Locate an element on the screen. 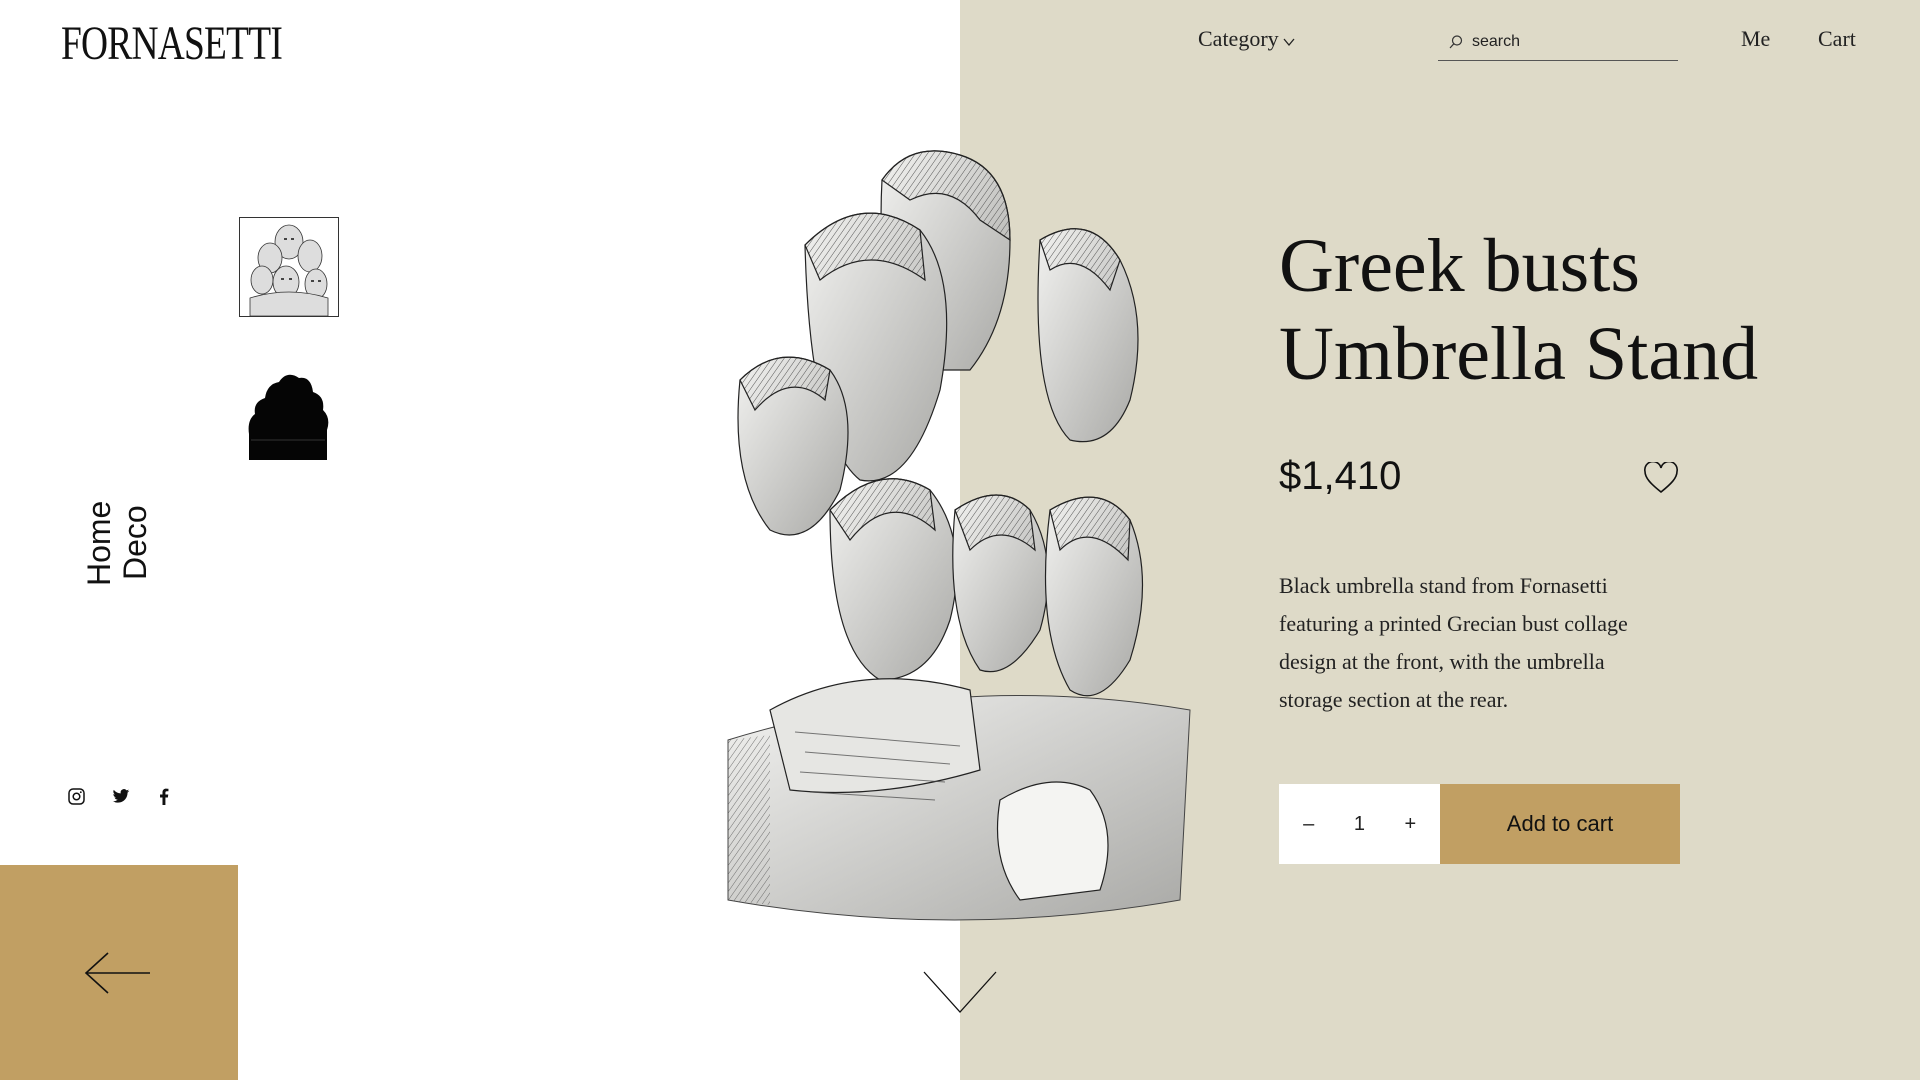  scroll-down-chevron-icon is located at coordinates (960, 994).